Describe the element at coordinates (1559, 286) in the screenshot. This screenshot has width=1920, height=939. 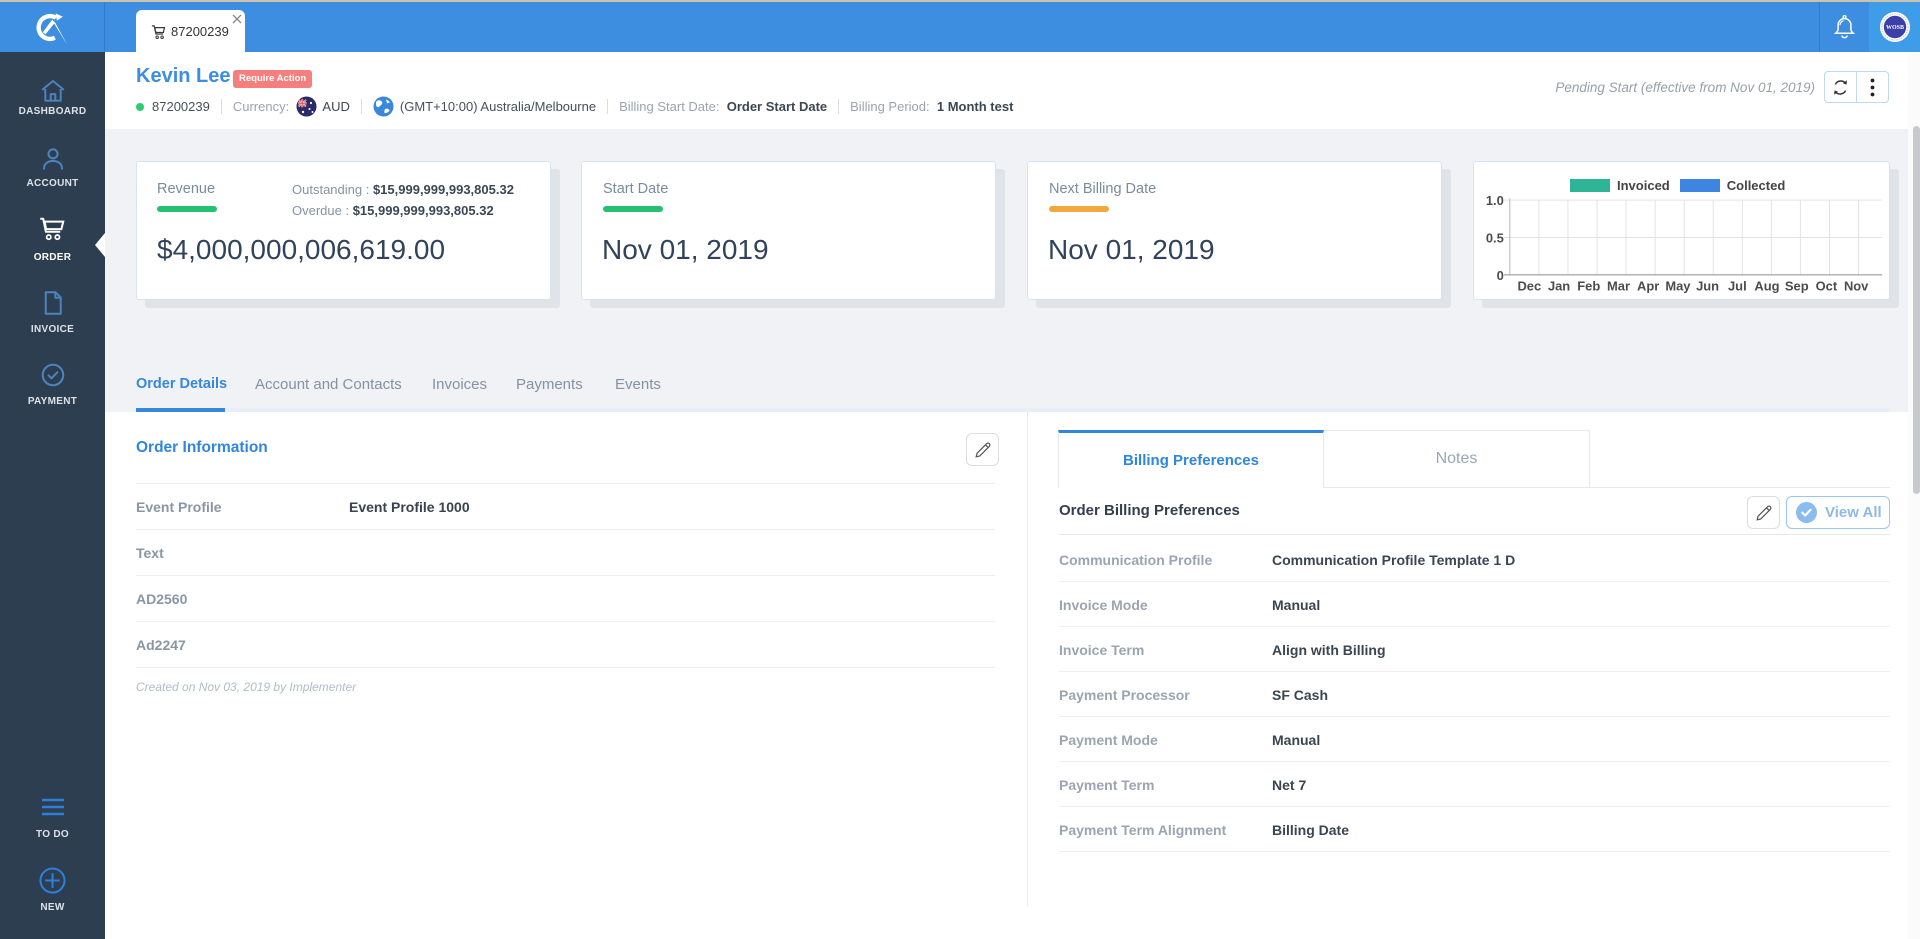
I see `svg-text: Jan` at that location.